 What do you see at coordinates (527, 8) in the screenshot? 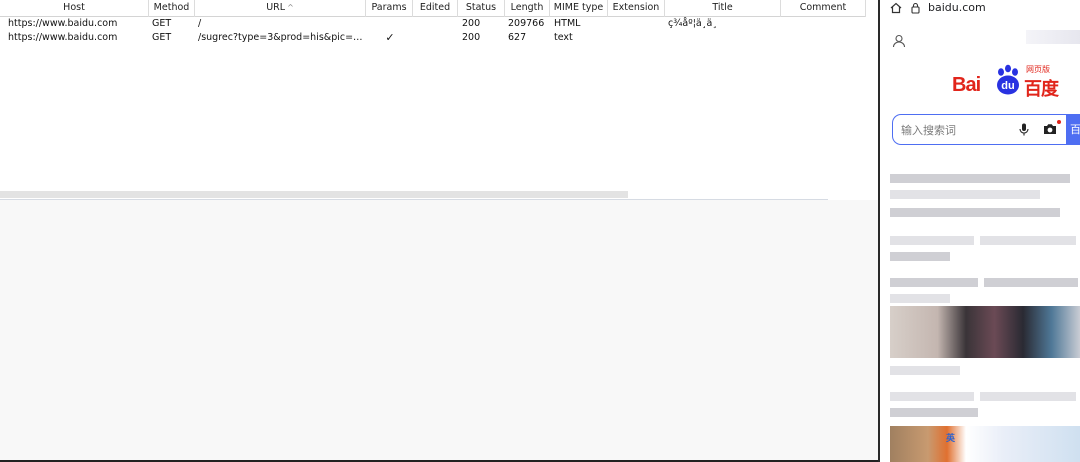
I see `column-header-length: Length` at bounding box center [527, 8].